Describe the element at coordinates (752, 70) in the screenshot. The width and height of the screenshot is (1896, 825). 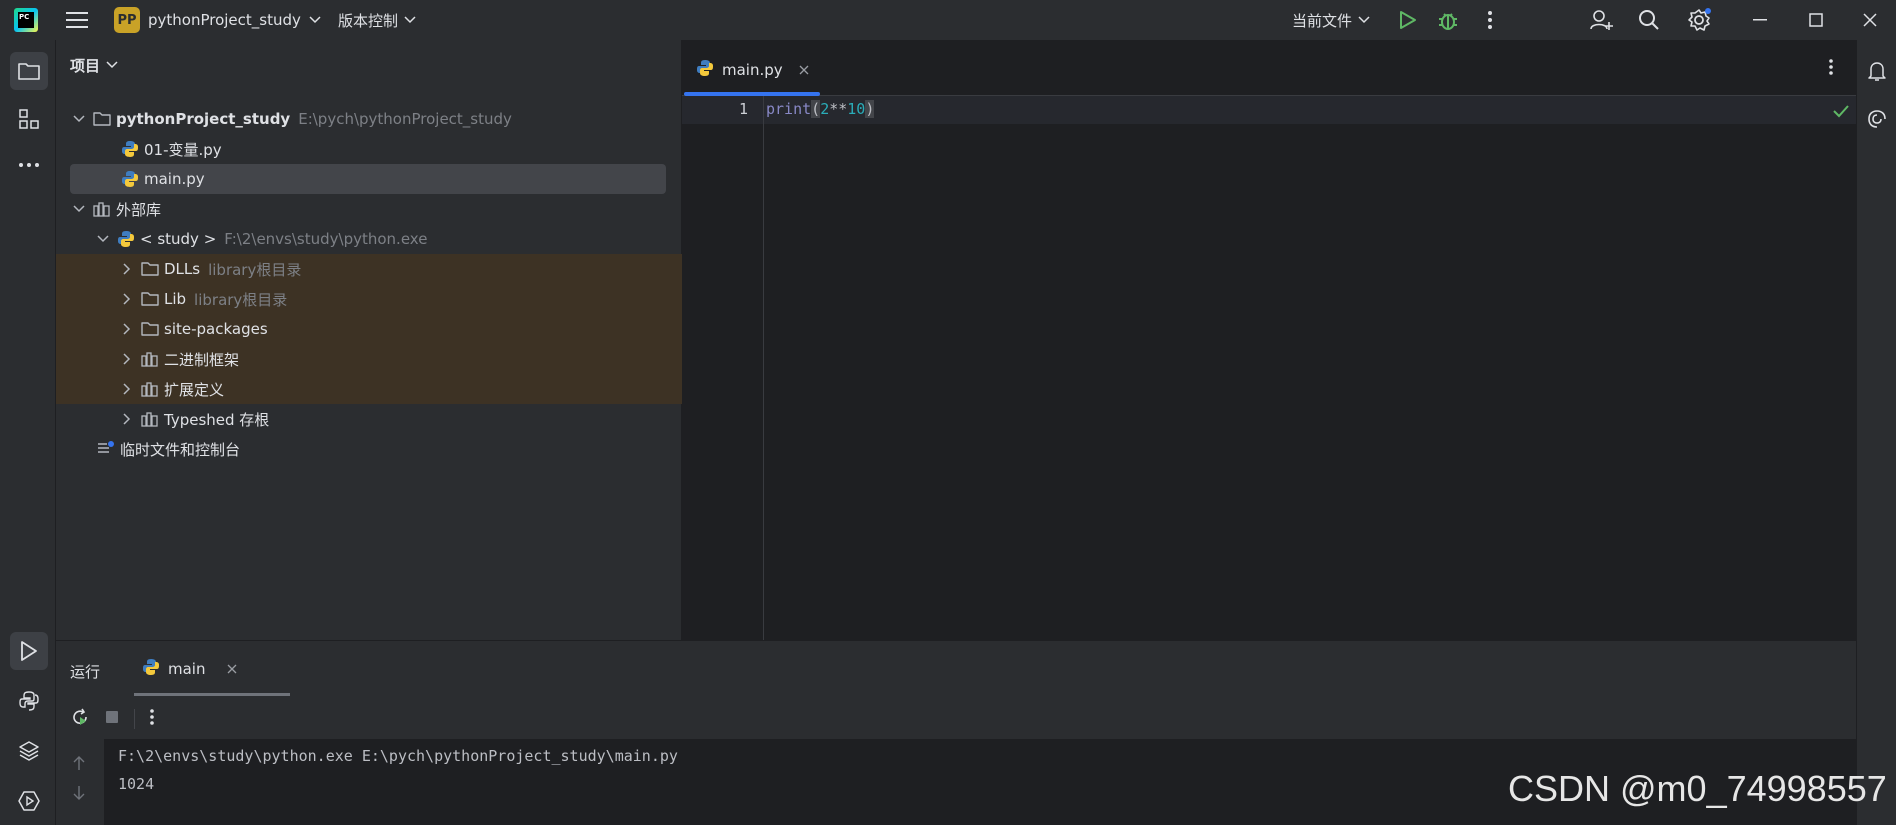
I see `editor-tab-main-py: main.py` at that location.